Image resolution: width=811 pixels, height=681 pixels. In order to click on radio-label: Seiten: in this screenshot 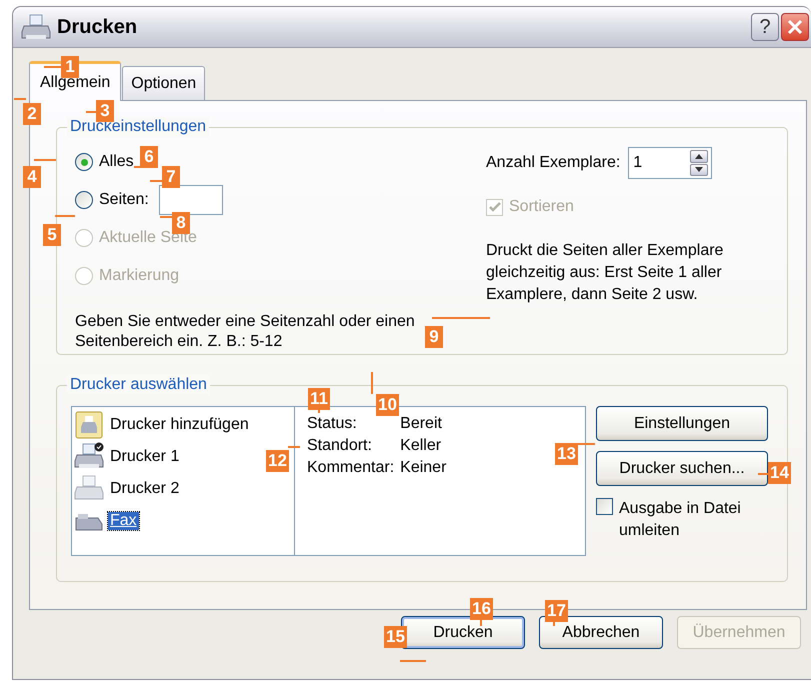, I will do `click(124, 200)`.